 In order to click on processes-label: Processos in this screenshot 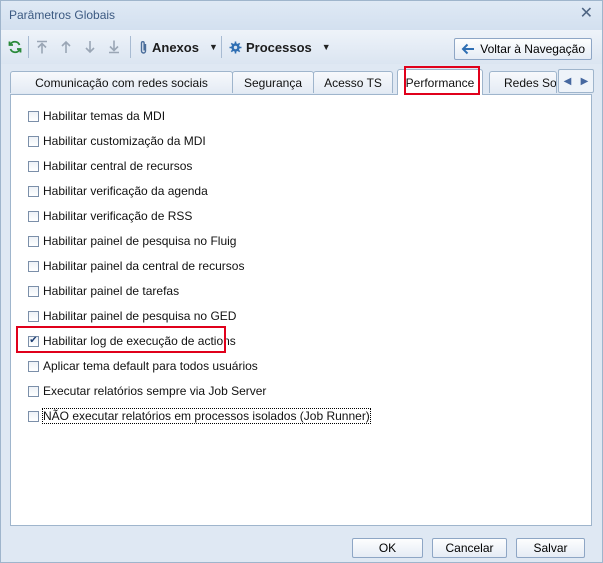, I will do `click(279, 47)`.